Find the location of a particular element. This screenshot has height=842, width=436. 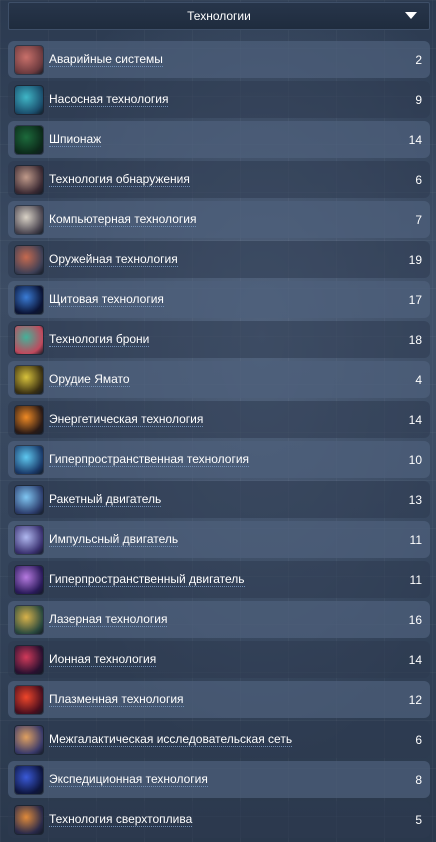

plasma-technology-icon is located at coordinates (29, 699).